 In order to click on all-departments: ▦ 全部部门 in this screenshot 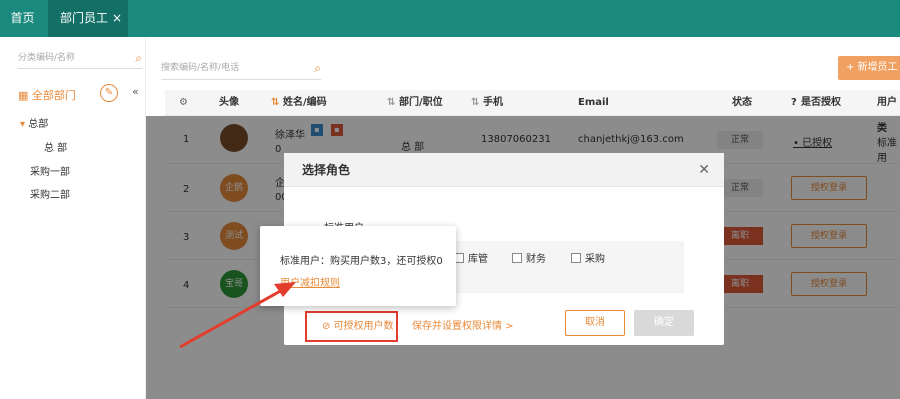, I will do `click(47, 95)`.